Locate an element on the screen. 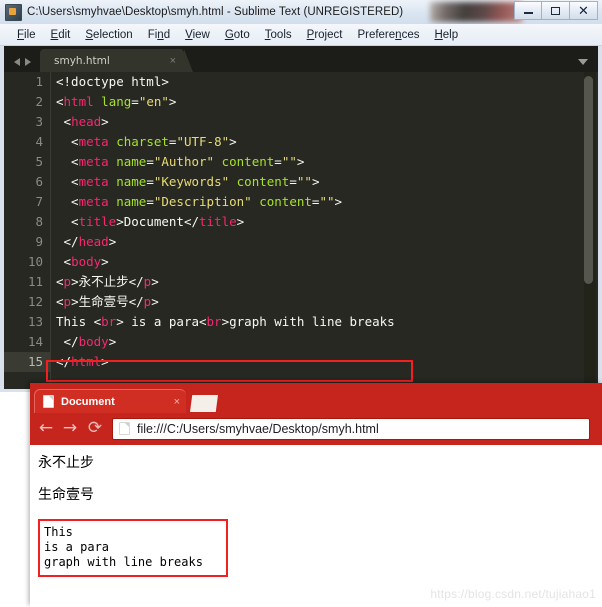  editor-tab-bar: smyh.html × is located at coordinates (301, 59).